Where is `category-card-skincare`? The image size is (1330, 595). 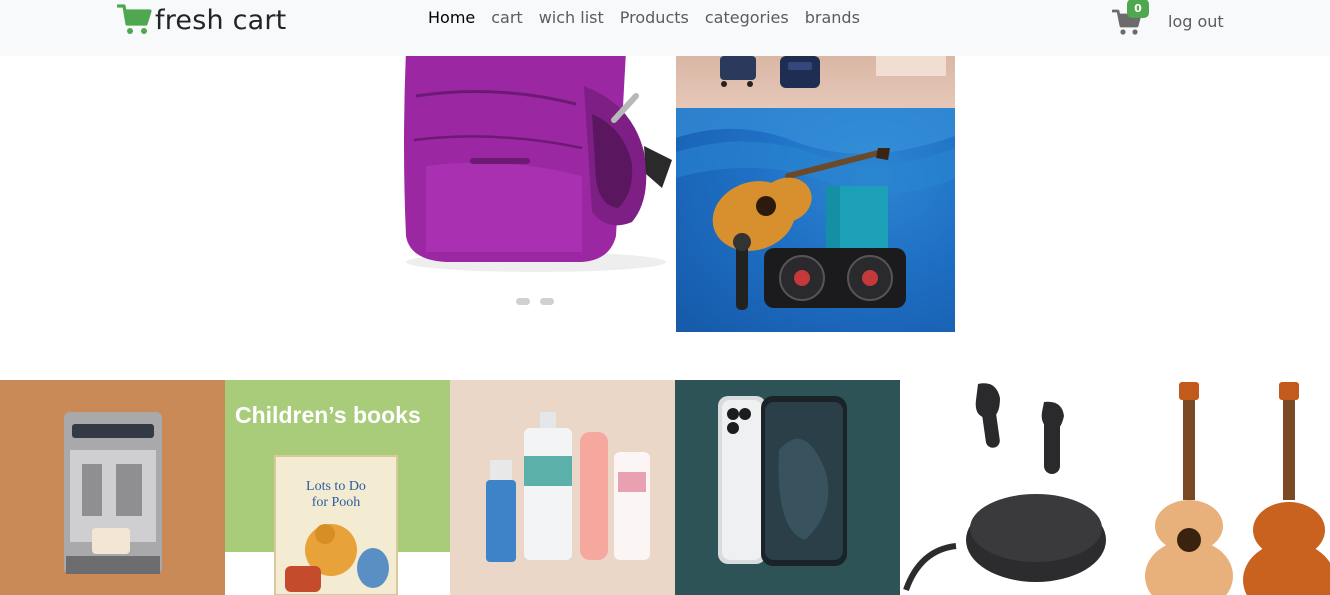 category-card-skincare is located at coordinates (562, 487).